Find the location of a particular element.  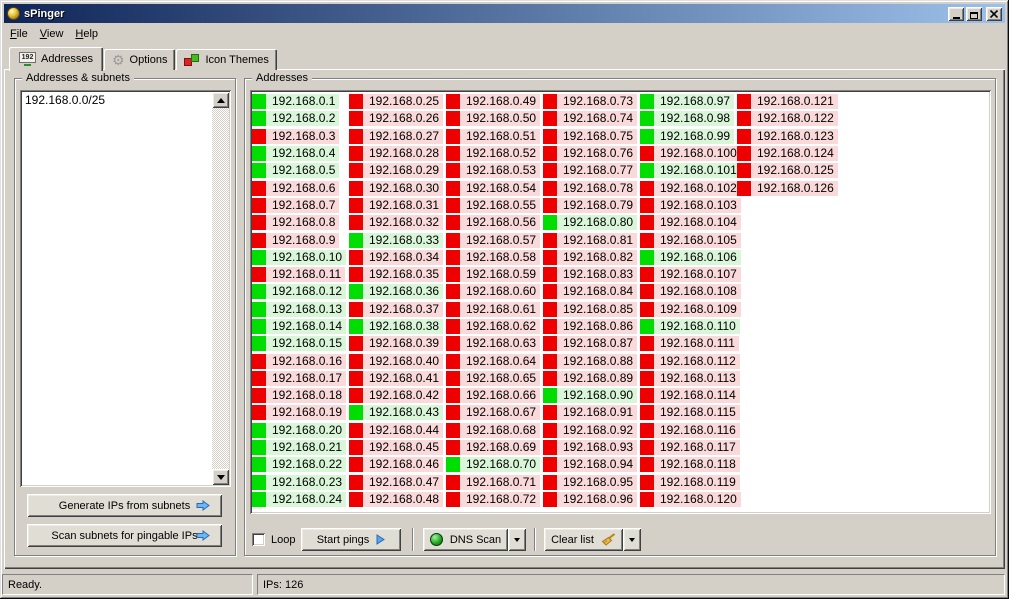

clear-list-dropdown-button is located at coordinates (632, 539).